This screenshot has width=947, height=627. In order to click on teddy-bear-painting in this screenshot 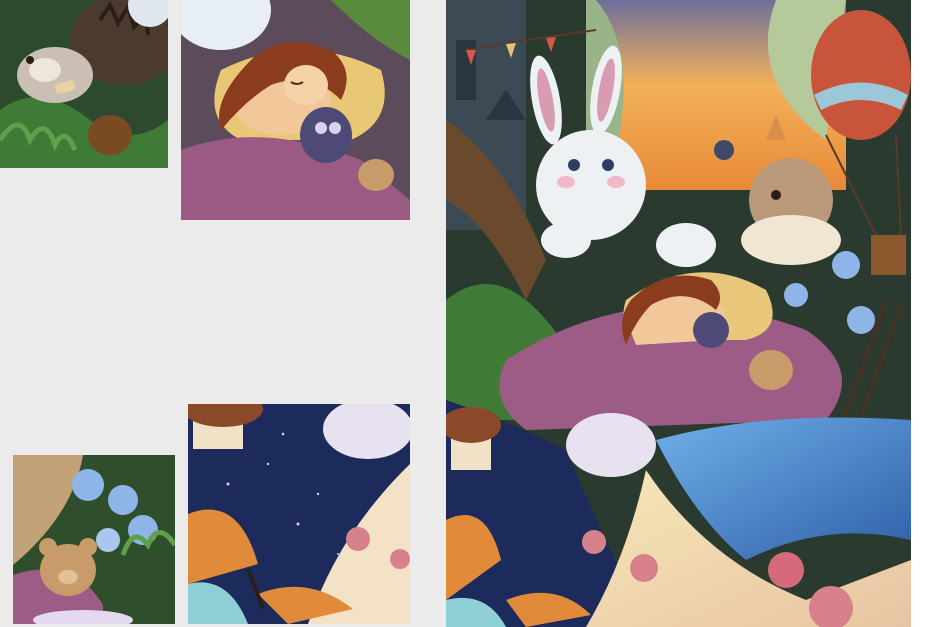, I will do `click(94, 539)`.